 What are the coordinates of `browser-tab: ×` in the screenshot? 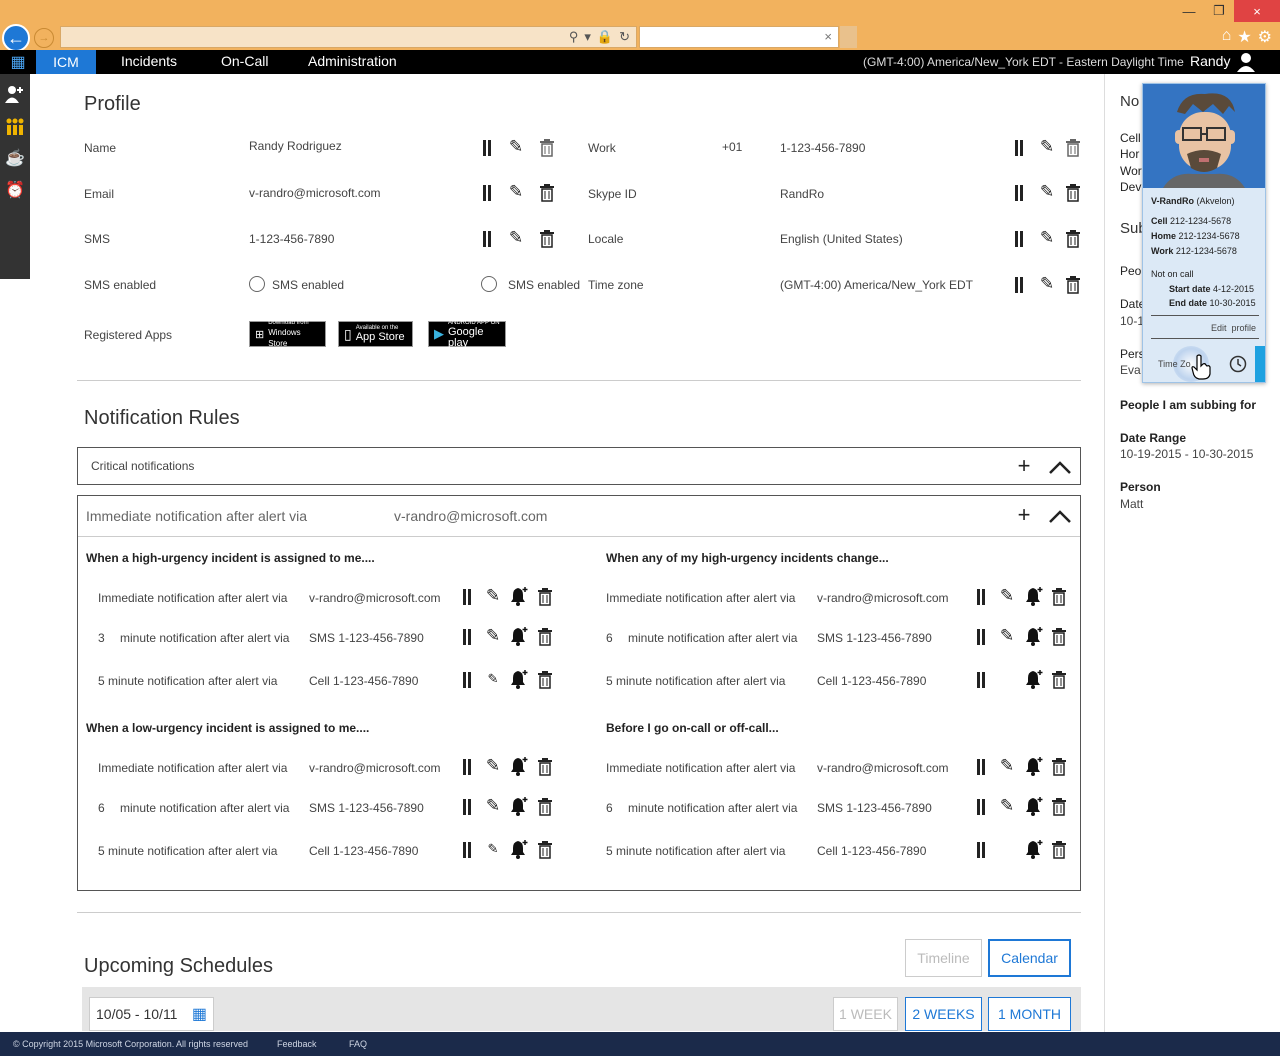 It's located at (739, 37).